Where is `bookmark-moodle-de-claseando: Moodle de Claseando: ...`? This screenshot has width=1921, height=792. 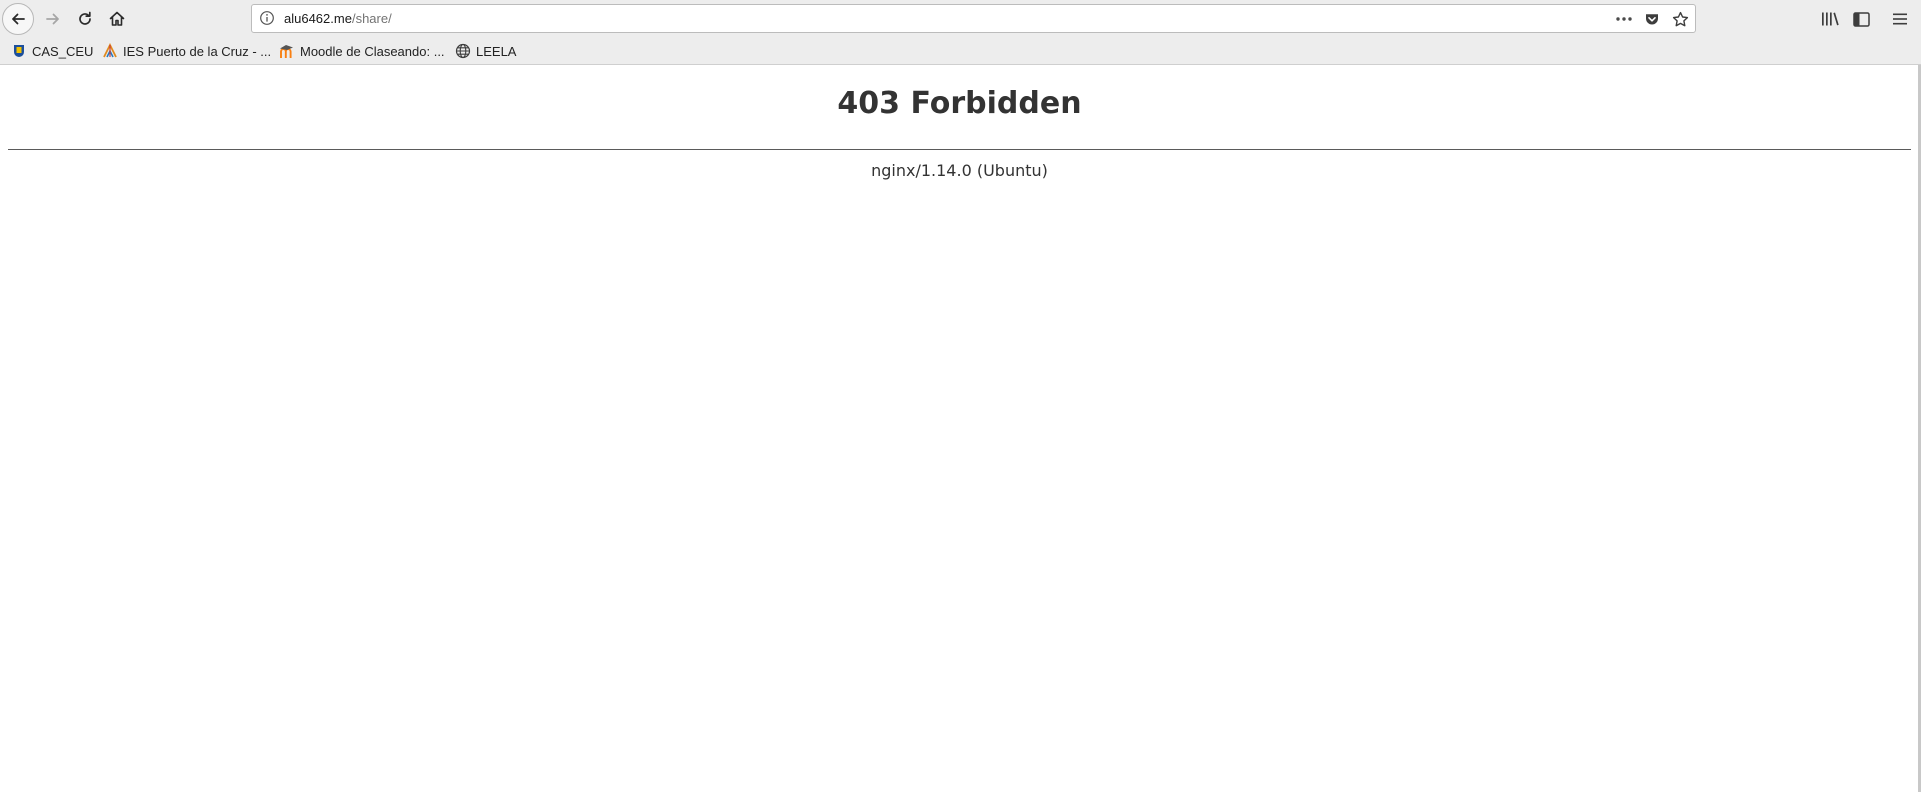 bookmark-moodle-de-claseando: Moodle de Claseando: ... is located at coordinates (362, 51).